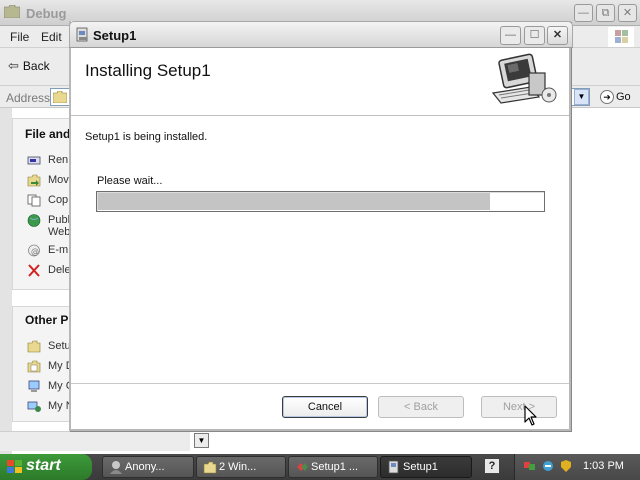 The width and height of the screenshot is (640, 480). What do you see at coordinates (583, 13) in the screenshot?
I see `minimize-button: —` at bounding box center [583, 13].